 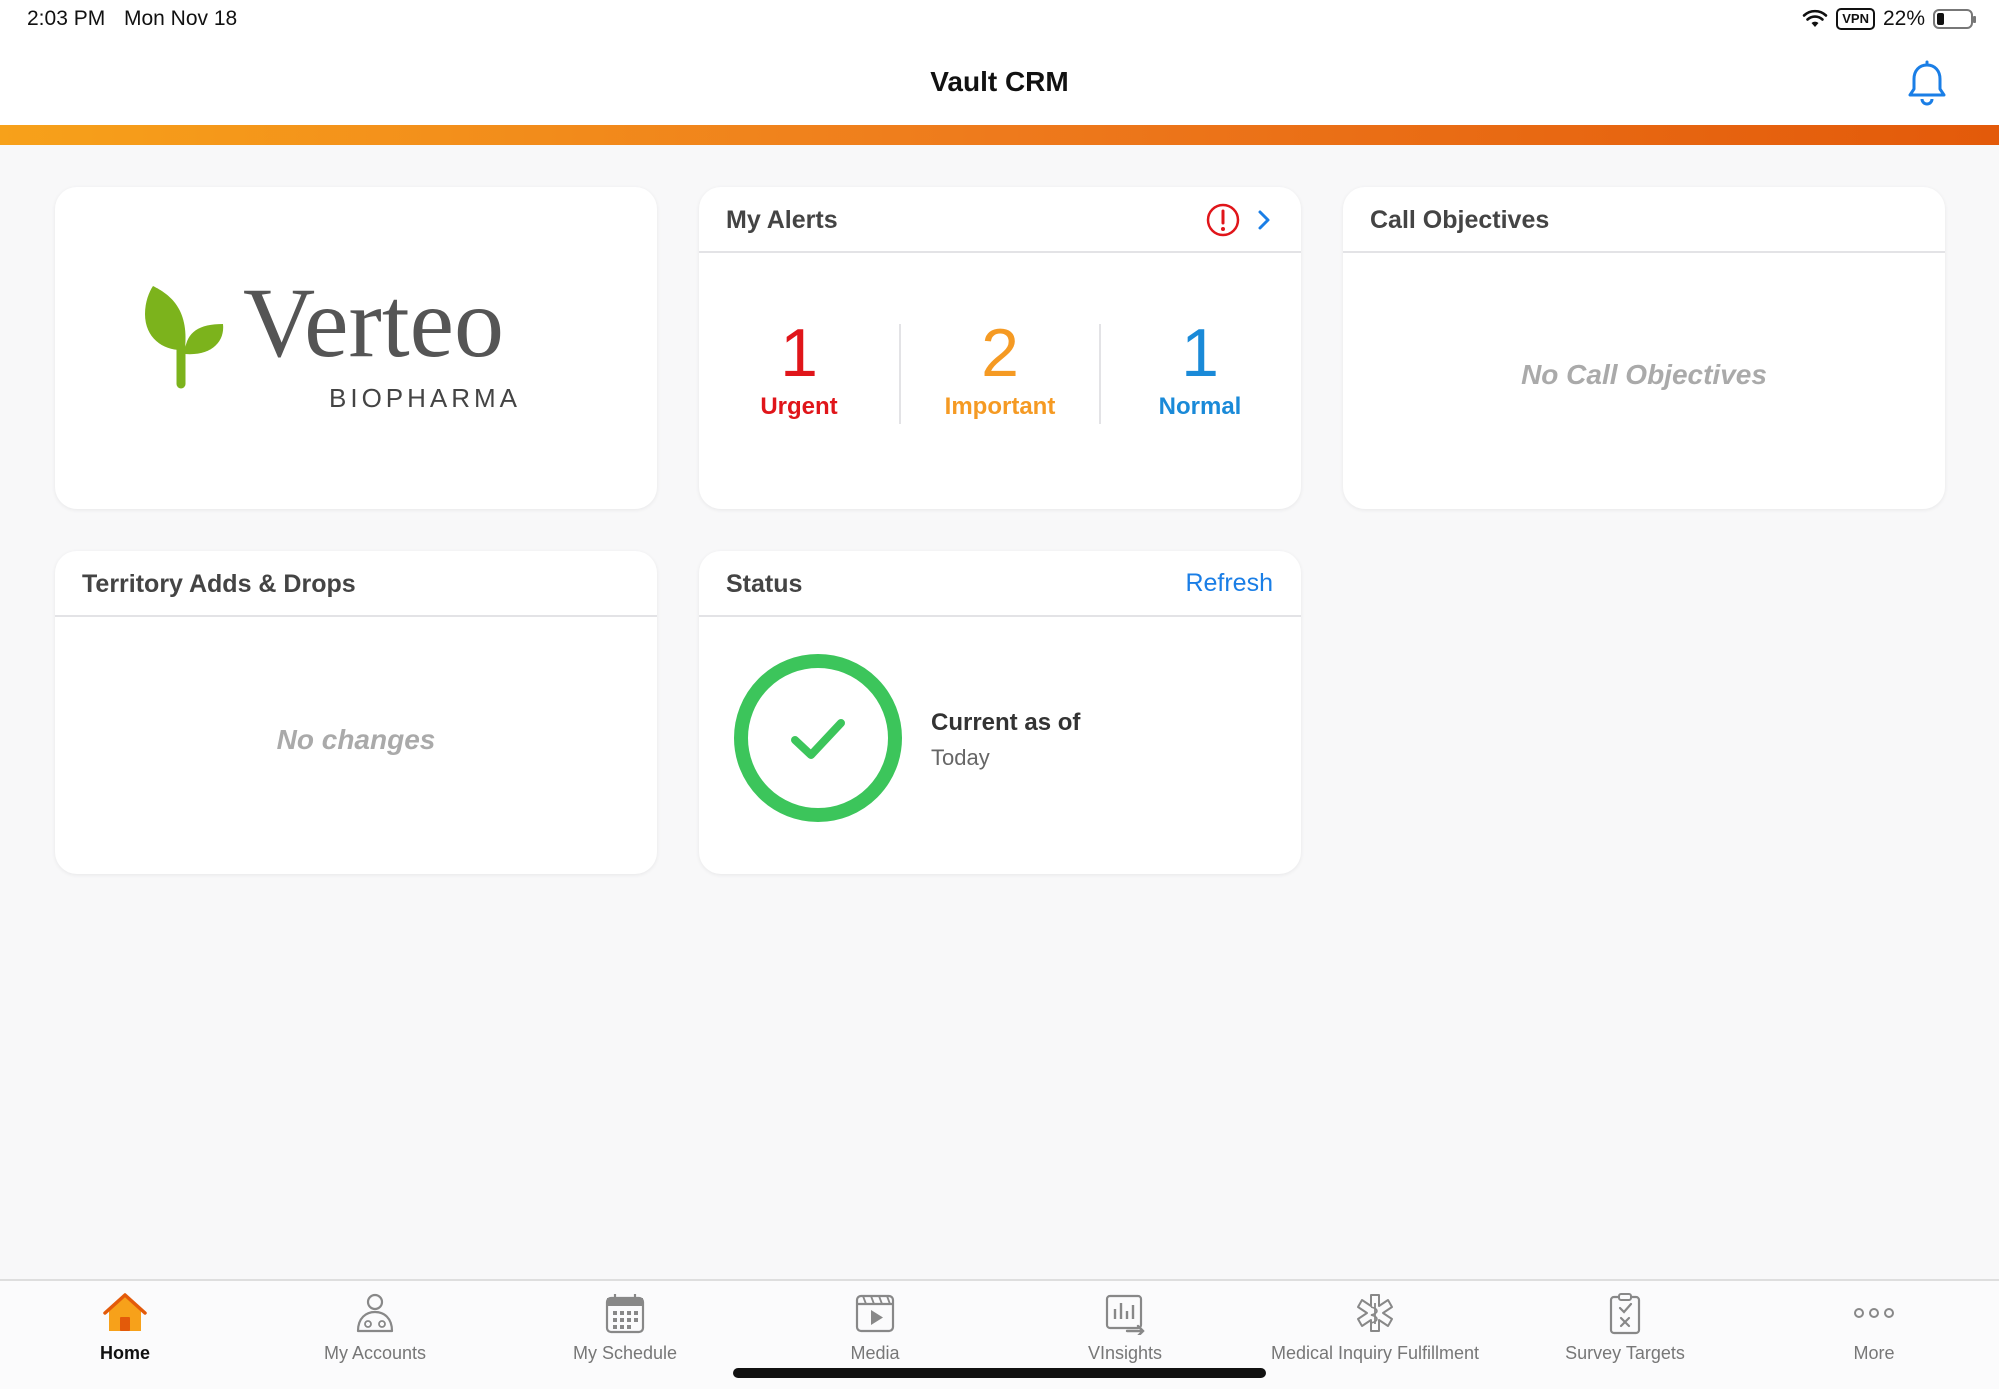 I want to click on battery-level, so click(x=1941, y=19).